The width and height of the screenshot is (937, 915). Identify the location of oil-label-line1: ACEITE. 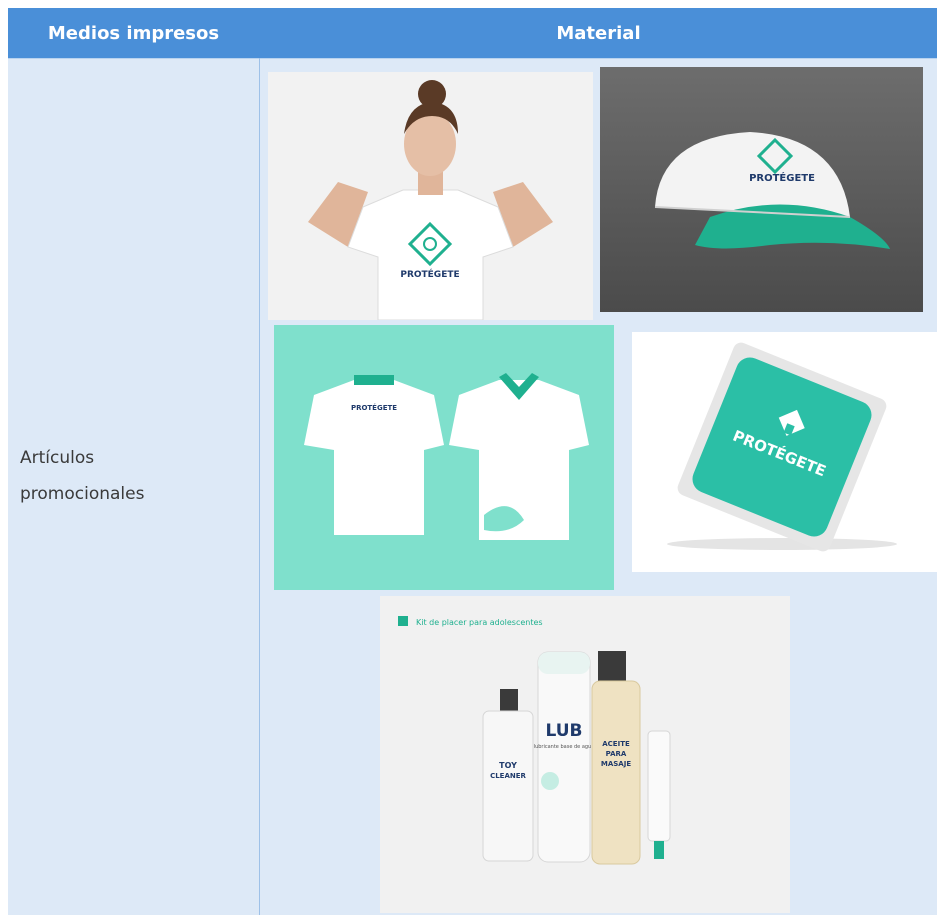
(616, 744).